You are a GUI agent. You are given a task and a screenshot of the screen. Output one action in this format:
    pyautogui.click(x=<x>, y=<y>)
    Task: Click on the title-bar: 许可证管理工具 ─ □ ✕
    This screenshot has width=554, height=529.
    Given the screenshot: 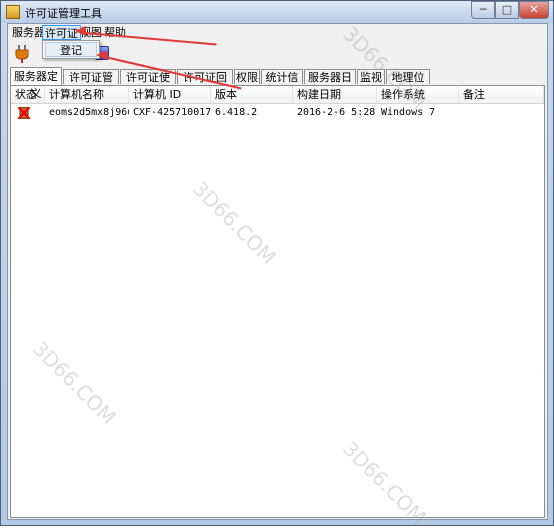 What is the action you would take?
    pyautogui.click(x=277, y=12)
    